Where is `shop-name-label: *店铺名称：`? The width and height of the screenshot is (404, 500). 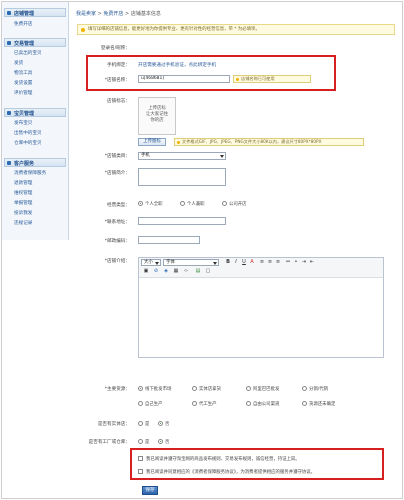 shop-name-label: *店铺名称： is located at coordinates (117, 80).